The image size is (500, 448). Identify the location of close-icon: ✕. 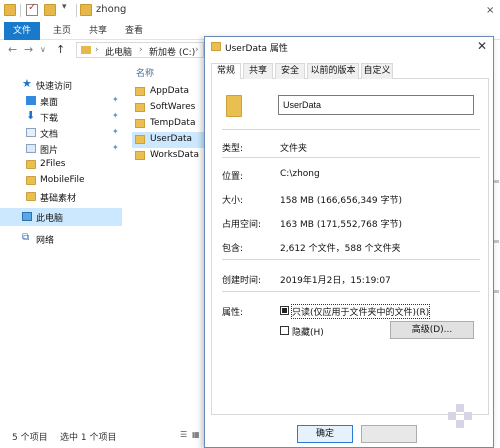
(482, 46).